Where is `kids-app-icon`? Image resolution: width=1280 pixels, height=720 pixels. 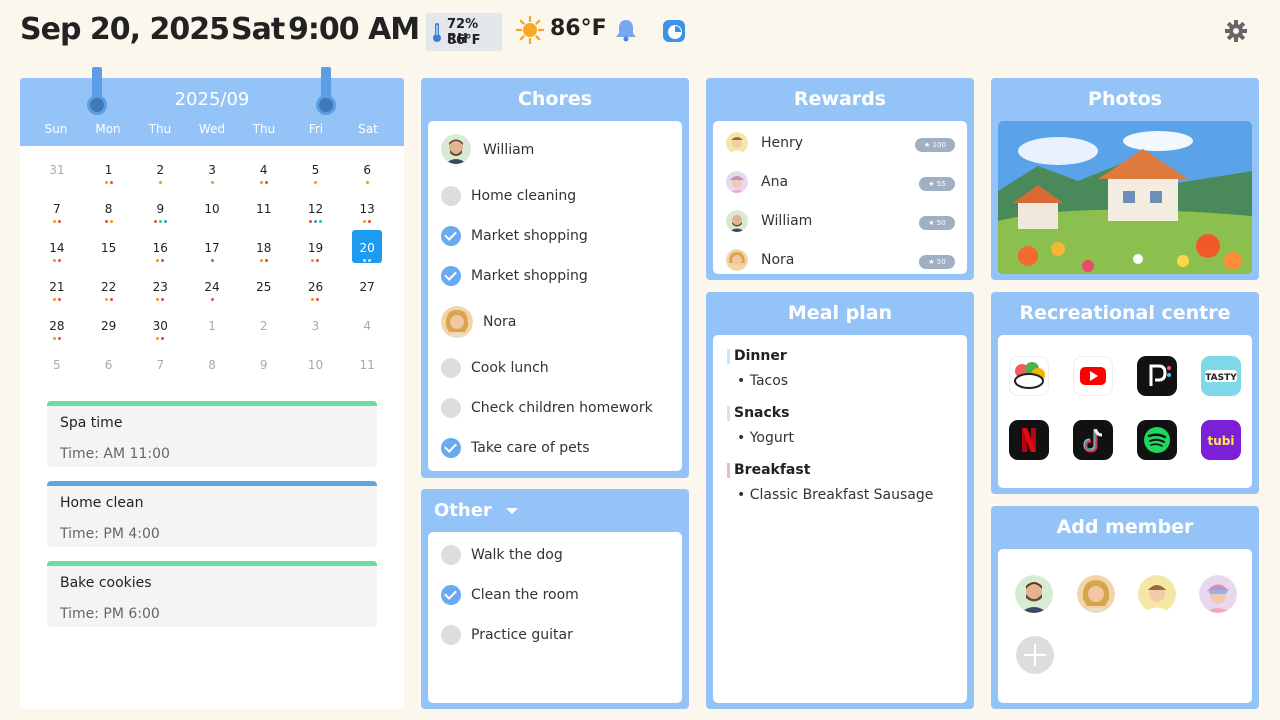 kids-app-icon is located at coordinates (1029, 376).